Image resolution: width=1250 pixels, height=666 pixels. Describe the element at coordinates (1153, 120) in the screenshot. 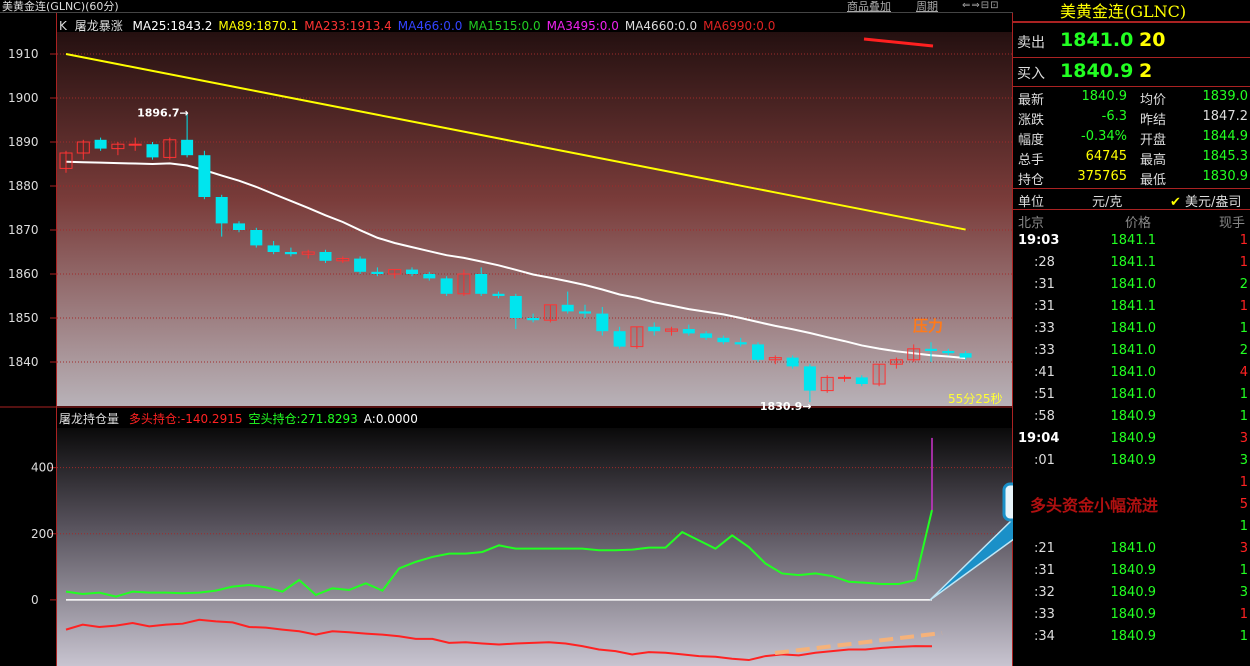

I see `stat-label-right-1: 昨结` at that location.